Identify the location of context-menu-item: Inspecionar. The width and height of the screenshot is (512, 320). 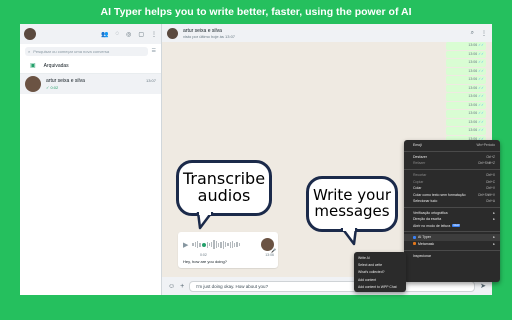
(452, 256).